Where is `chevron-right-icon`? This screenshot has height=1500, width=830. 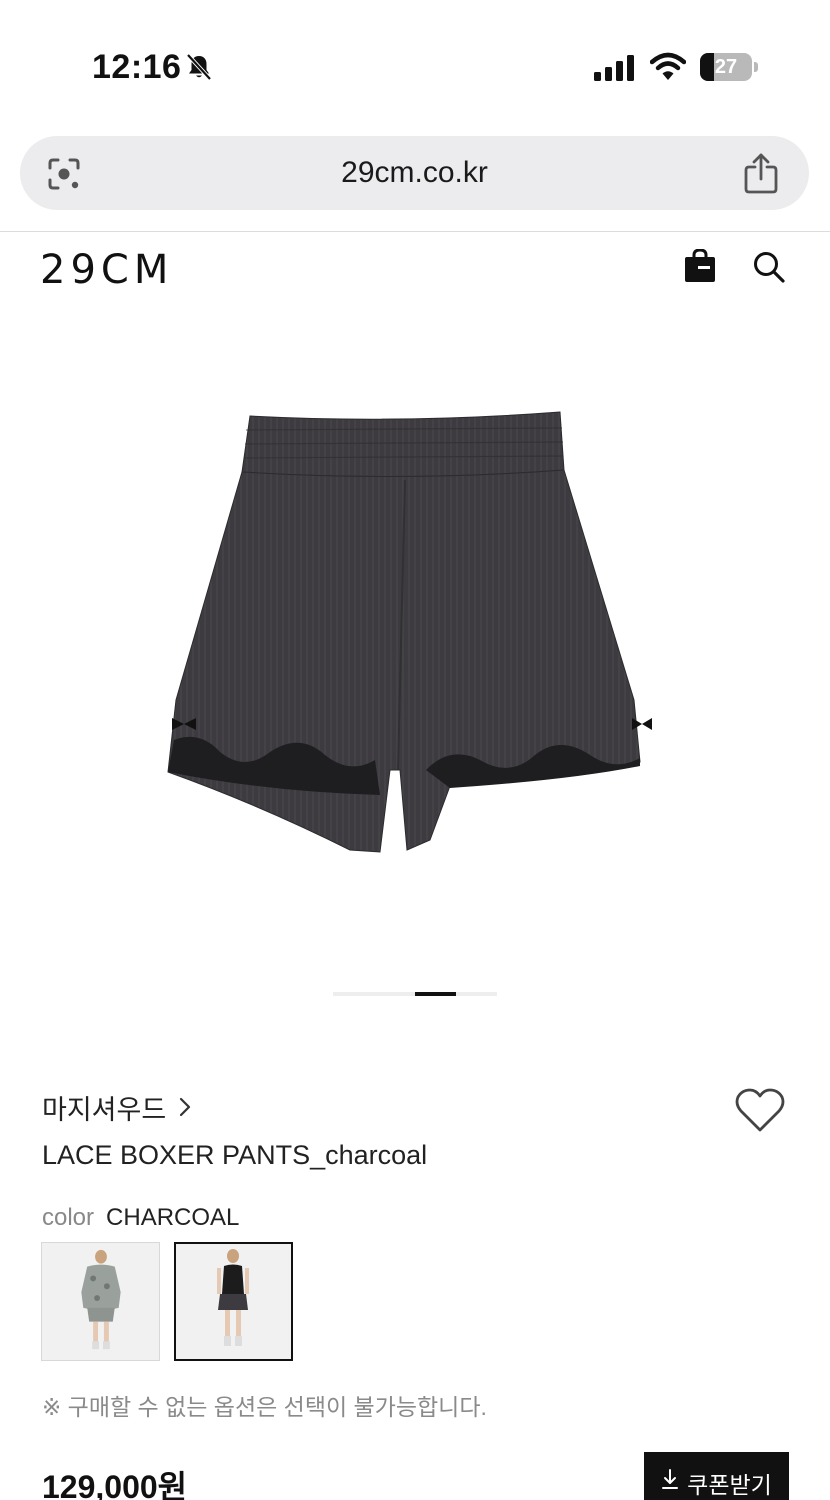 chevron-right-icon is located at coordinates (185, 1107).